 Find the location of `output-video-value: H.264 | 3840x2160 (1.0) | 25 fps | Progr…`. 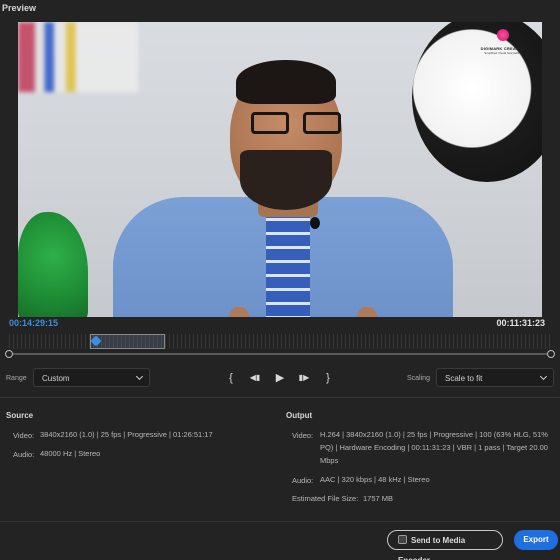

output-video-value: H.264 | 3840x2160 (1.0) | 25 fps | Progr… is located at coordinates (434, 447).